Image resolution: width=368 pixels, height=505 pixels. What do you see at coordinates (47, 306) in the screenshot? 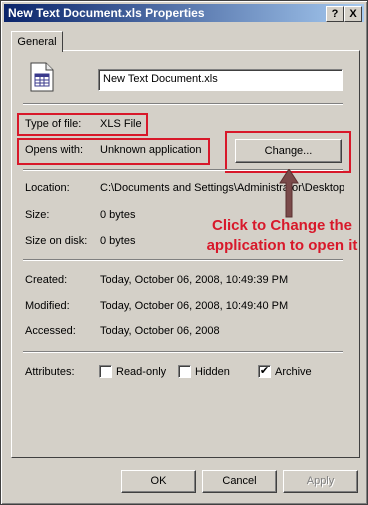
I see `modified-label: Modified:` at bounding box center [47, 306].